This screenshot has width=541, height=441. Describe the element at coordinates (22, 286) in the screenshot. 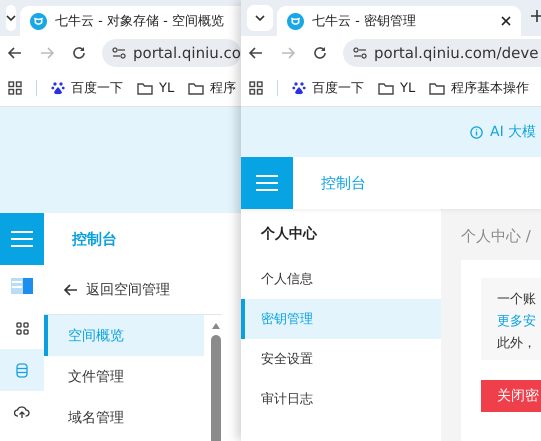

I see `storage-logo-icon` at that location.